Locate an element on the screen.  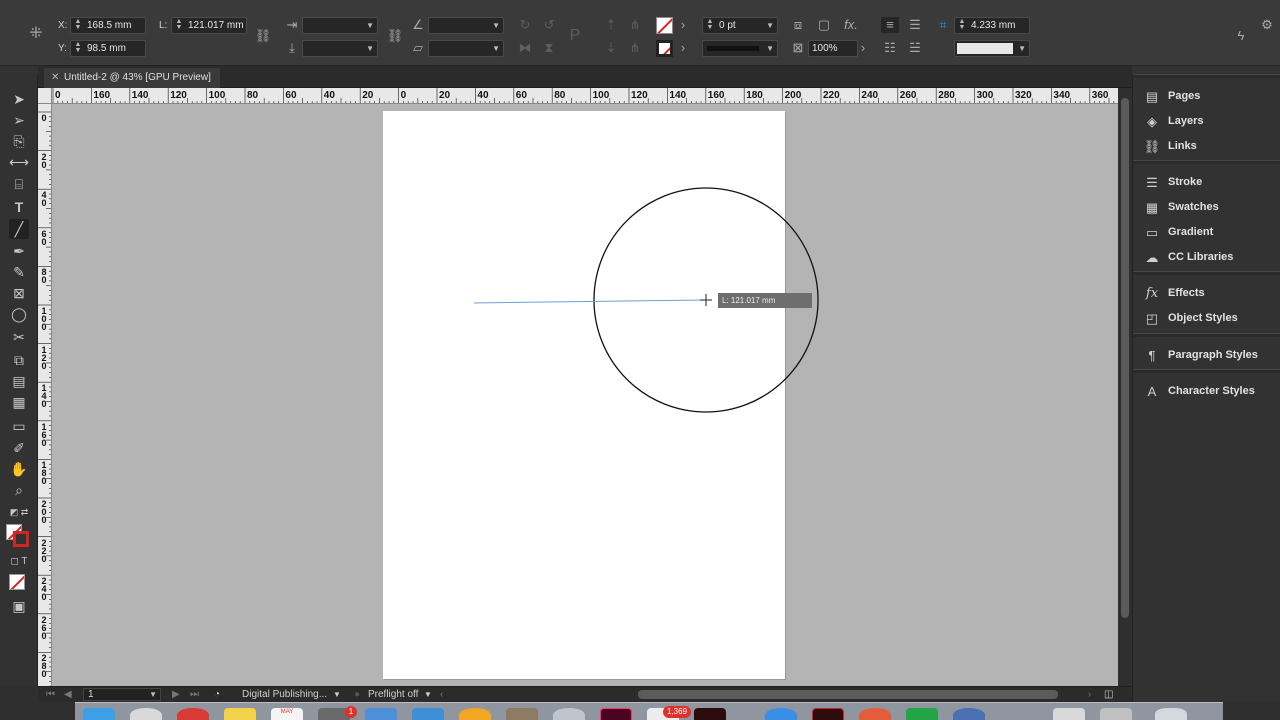
link-scale-icon: ⛓ is located at coordinates (395, 36).